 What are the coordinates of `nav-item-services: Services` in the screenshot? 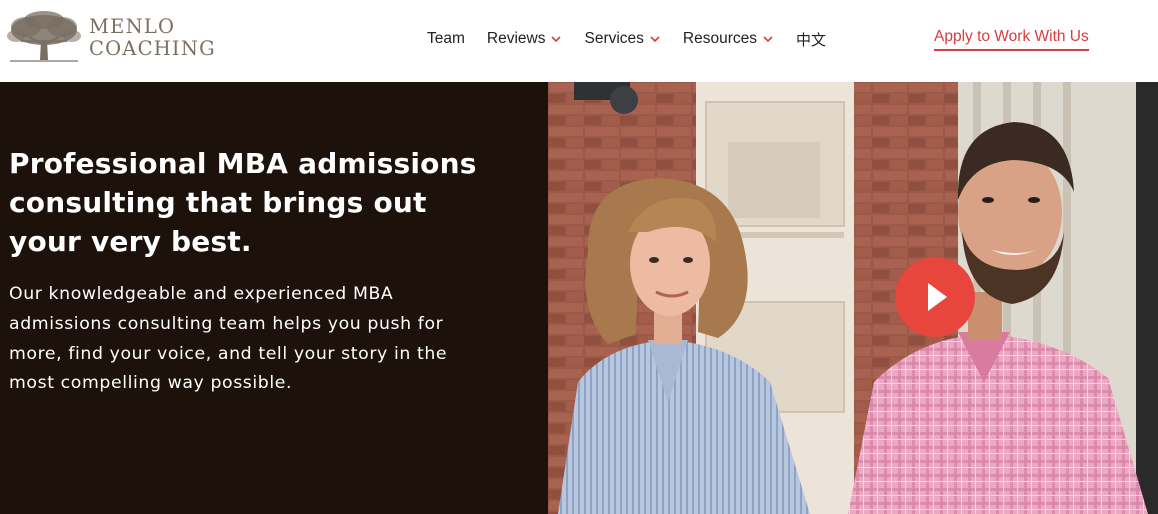 It's located at (622, 39).